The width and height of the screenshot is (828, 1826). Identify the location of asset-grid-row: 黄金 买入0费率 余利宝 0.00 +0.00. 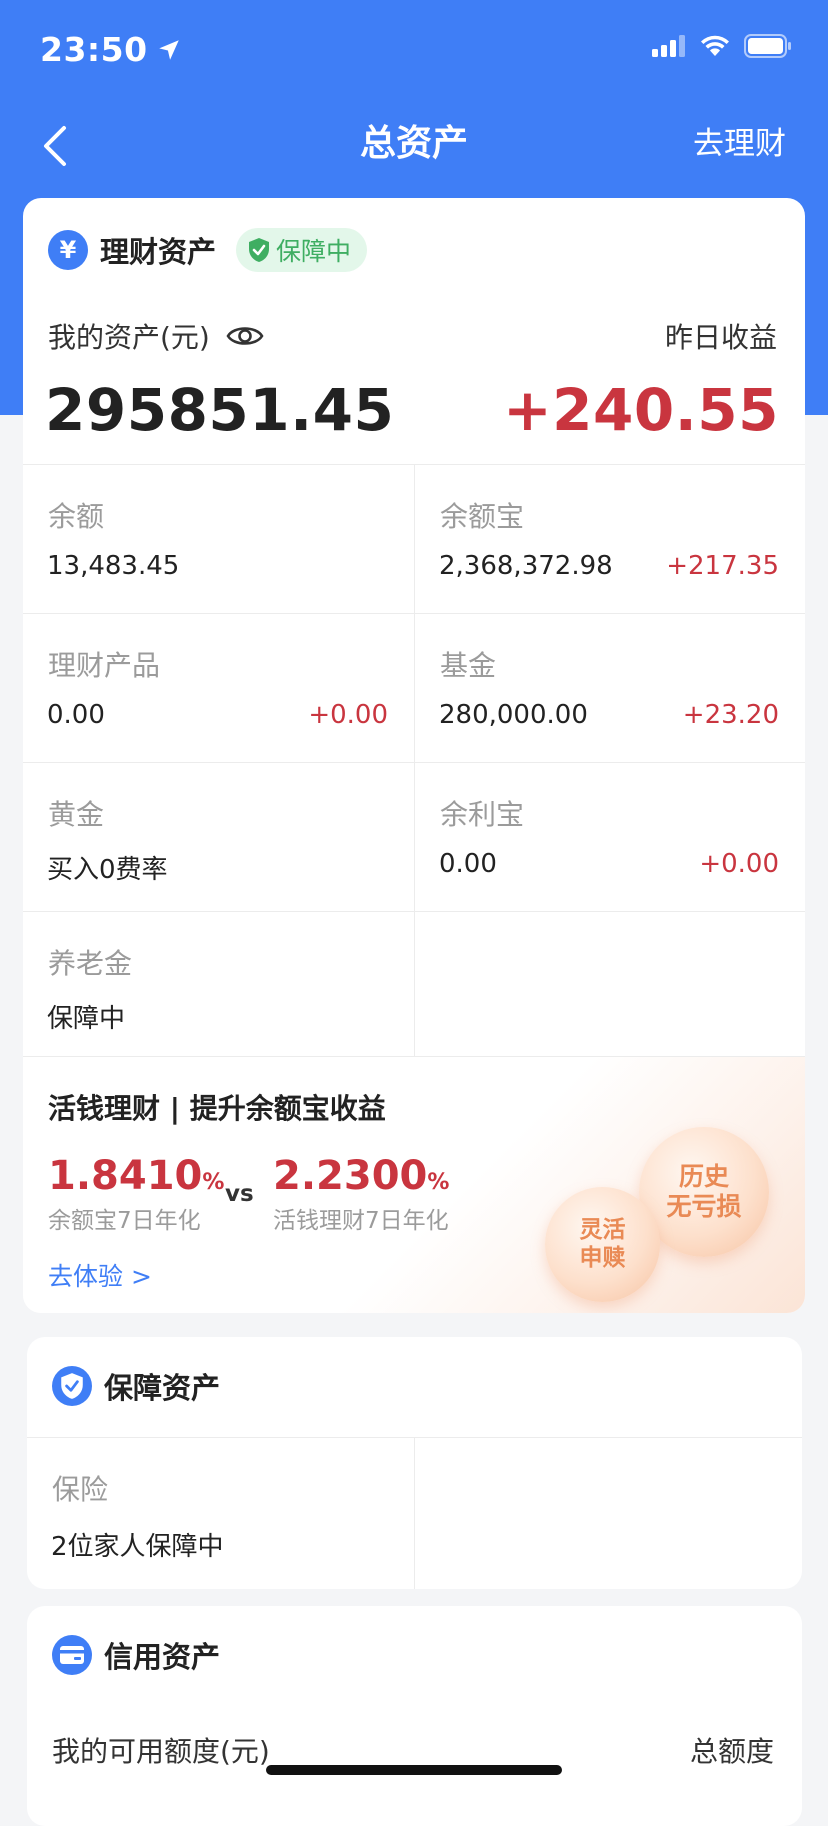
(414, 836).